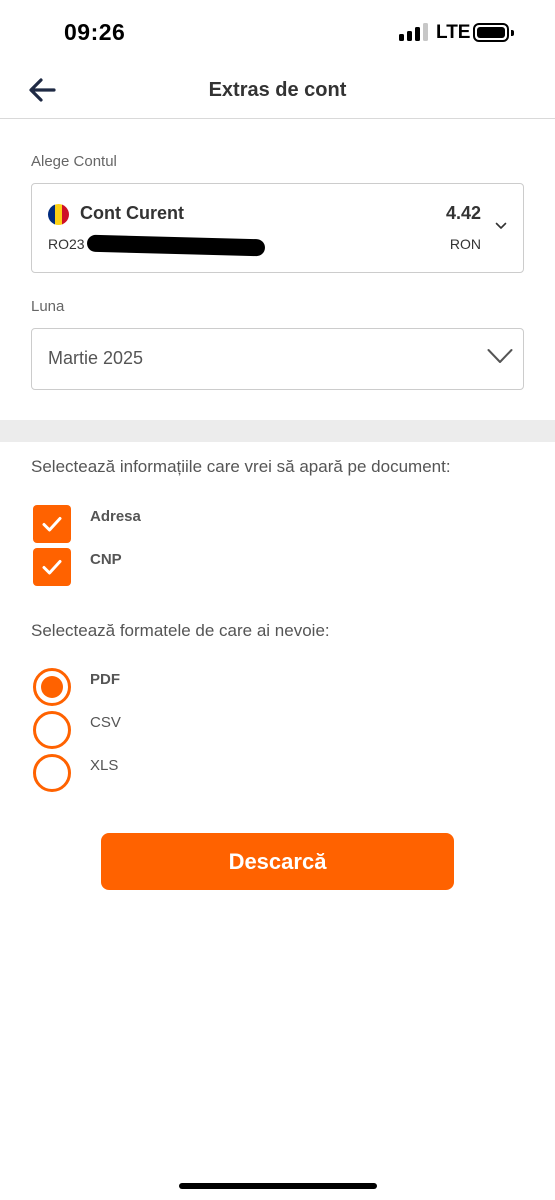 The height and width of the screenshot is (1200, 555). I want to click on status-bar: 09:26 LTE, so click(277, 32).